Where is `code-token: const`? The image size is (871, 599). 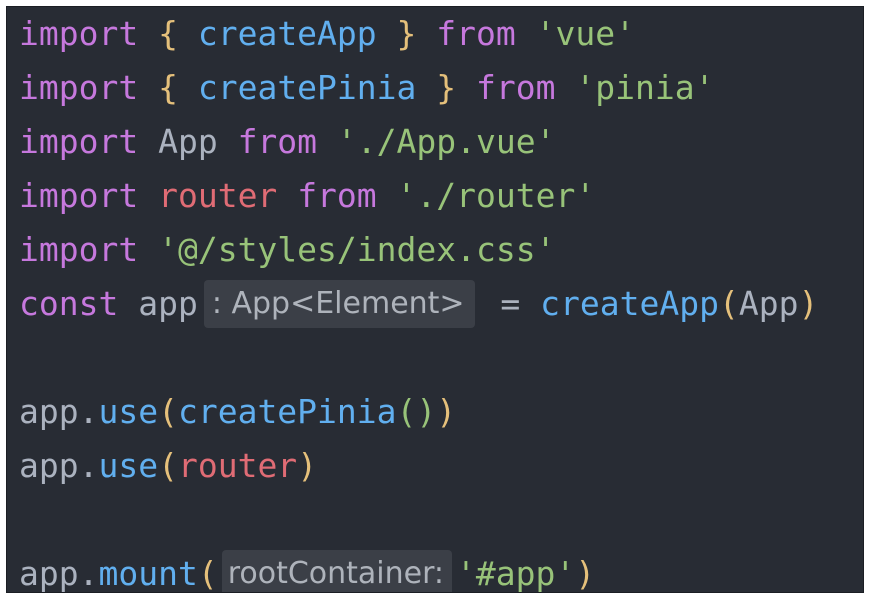 code-token: const is located at coordinates (69, 303).